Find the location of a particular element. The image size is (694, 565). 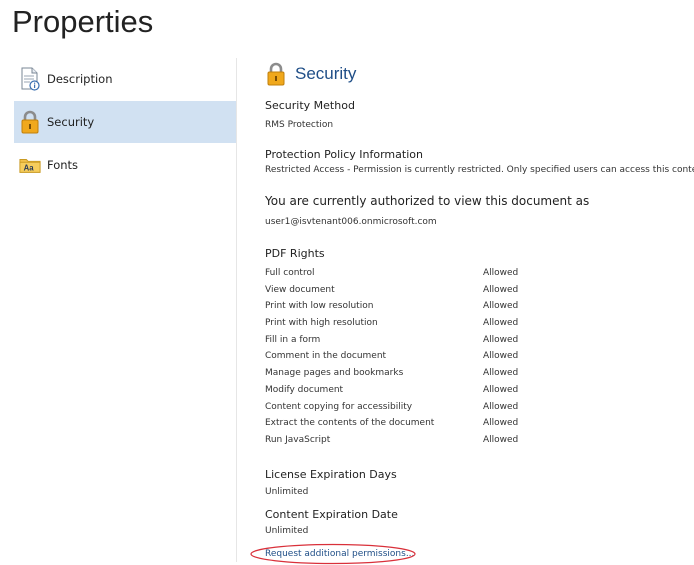

authorized-user-value: user1@isvtenant006.onmicrosoft.com is located at coordinates (351, 222).